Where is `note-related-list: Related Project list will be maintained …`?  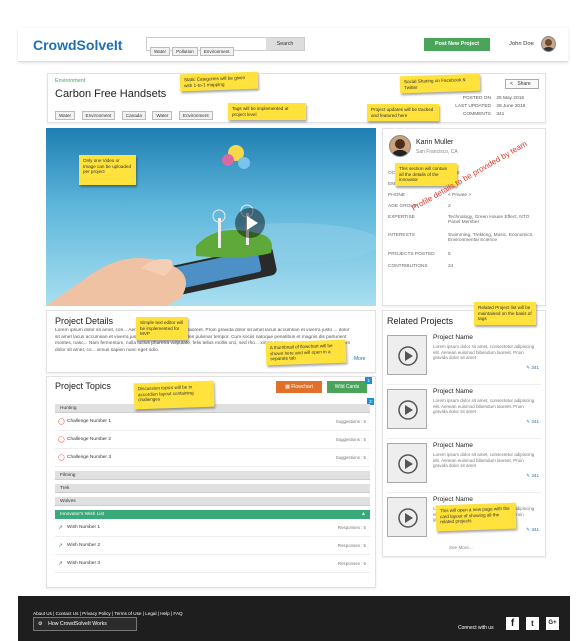 note-related-list: Related Project list will be maintained … is located at coordinates (505, 313).